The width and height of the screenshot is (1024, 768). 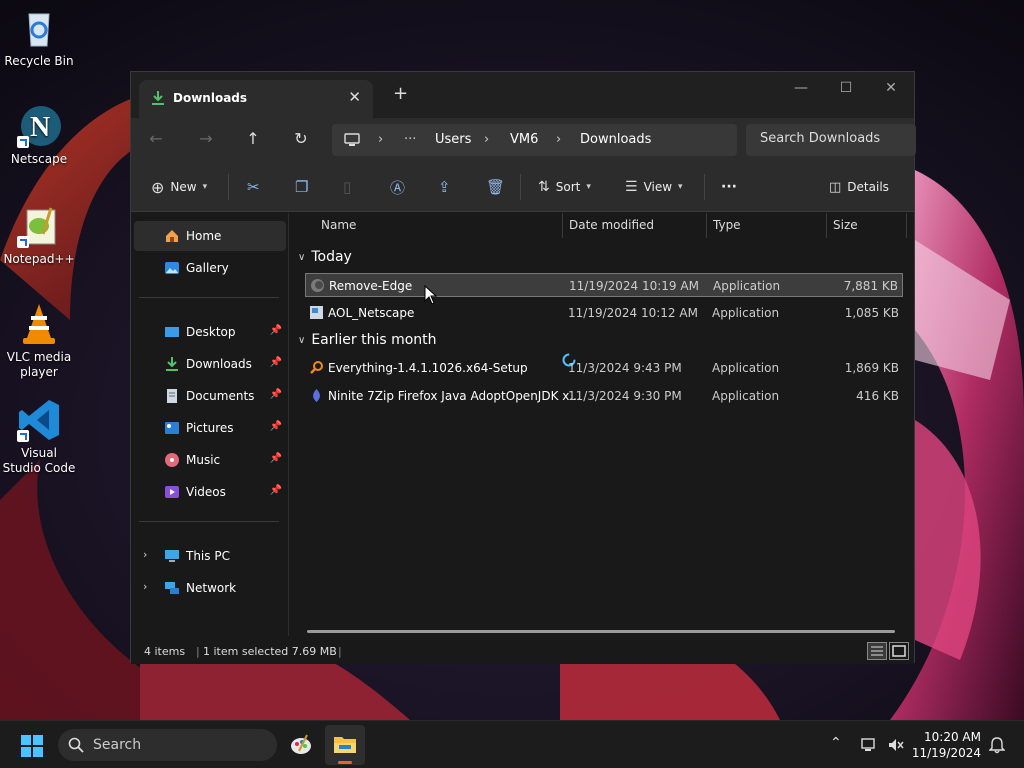 I want to click on breadcrumb-users: Users, so click(x=453, y=139).